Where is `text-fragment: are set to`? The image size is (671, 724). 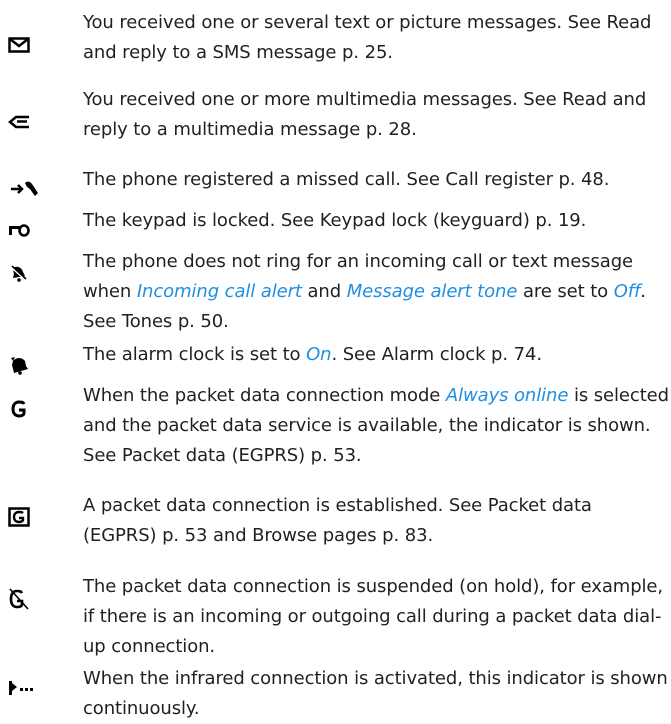 text-fragment: are set to is located at coordinates (565, 291).